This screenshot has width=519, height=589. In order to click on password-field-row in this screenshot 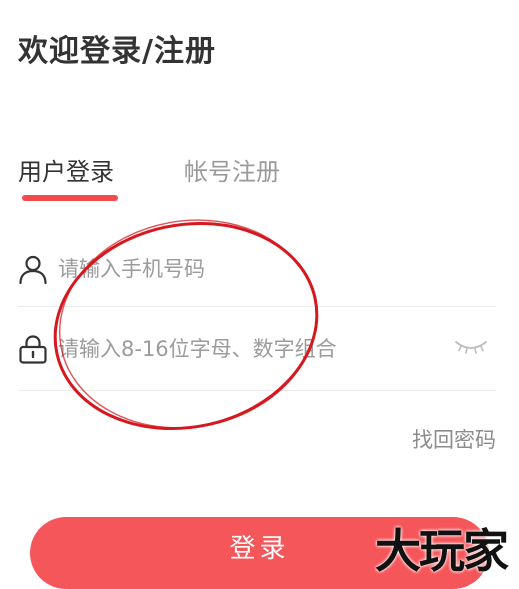, I will do `click(257, 350)`.